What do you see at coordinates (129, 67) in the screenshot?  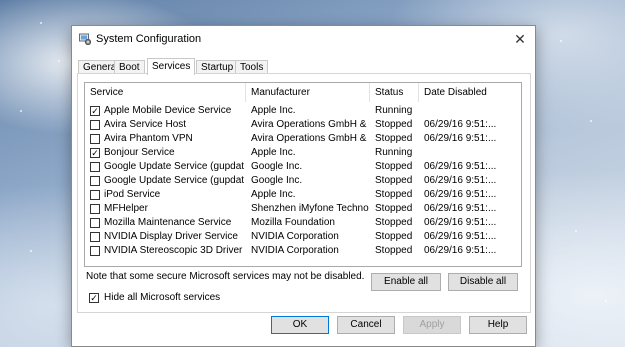 I see `tab-boot: Boot` at bounding box center [129, 67].